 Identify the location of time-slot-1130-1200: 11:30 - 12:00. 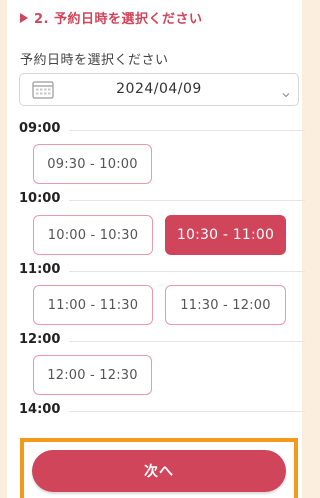
(225, 305).